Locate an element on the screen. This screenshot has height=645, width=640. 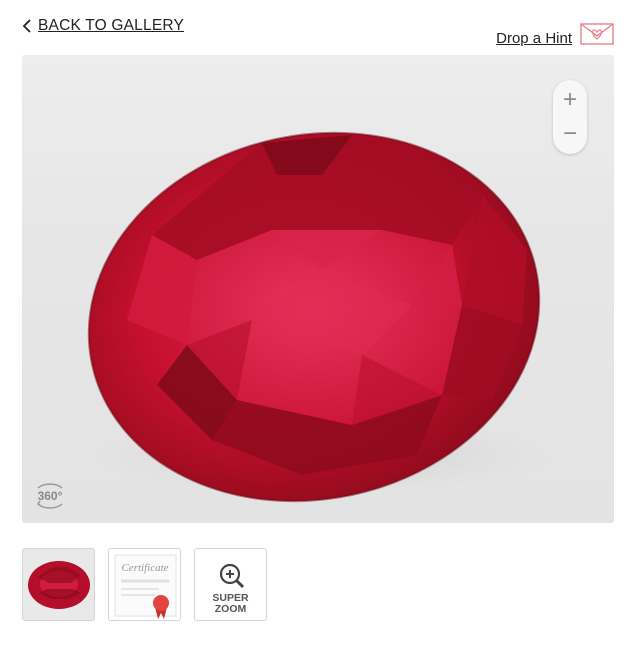
thumbnail-gem-photo is located at coordinates (58, 584).